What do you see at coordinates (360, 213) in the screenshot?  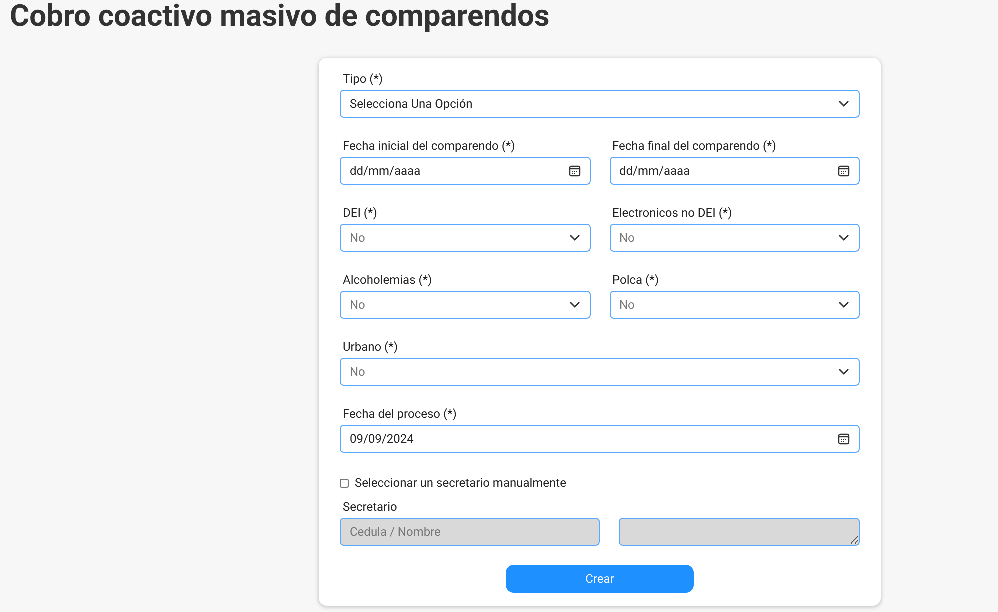 I see `field-label: DEI (*)` at bounding box center [360, 213].